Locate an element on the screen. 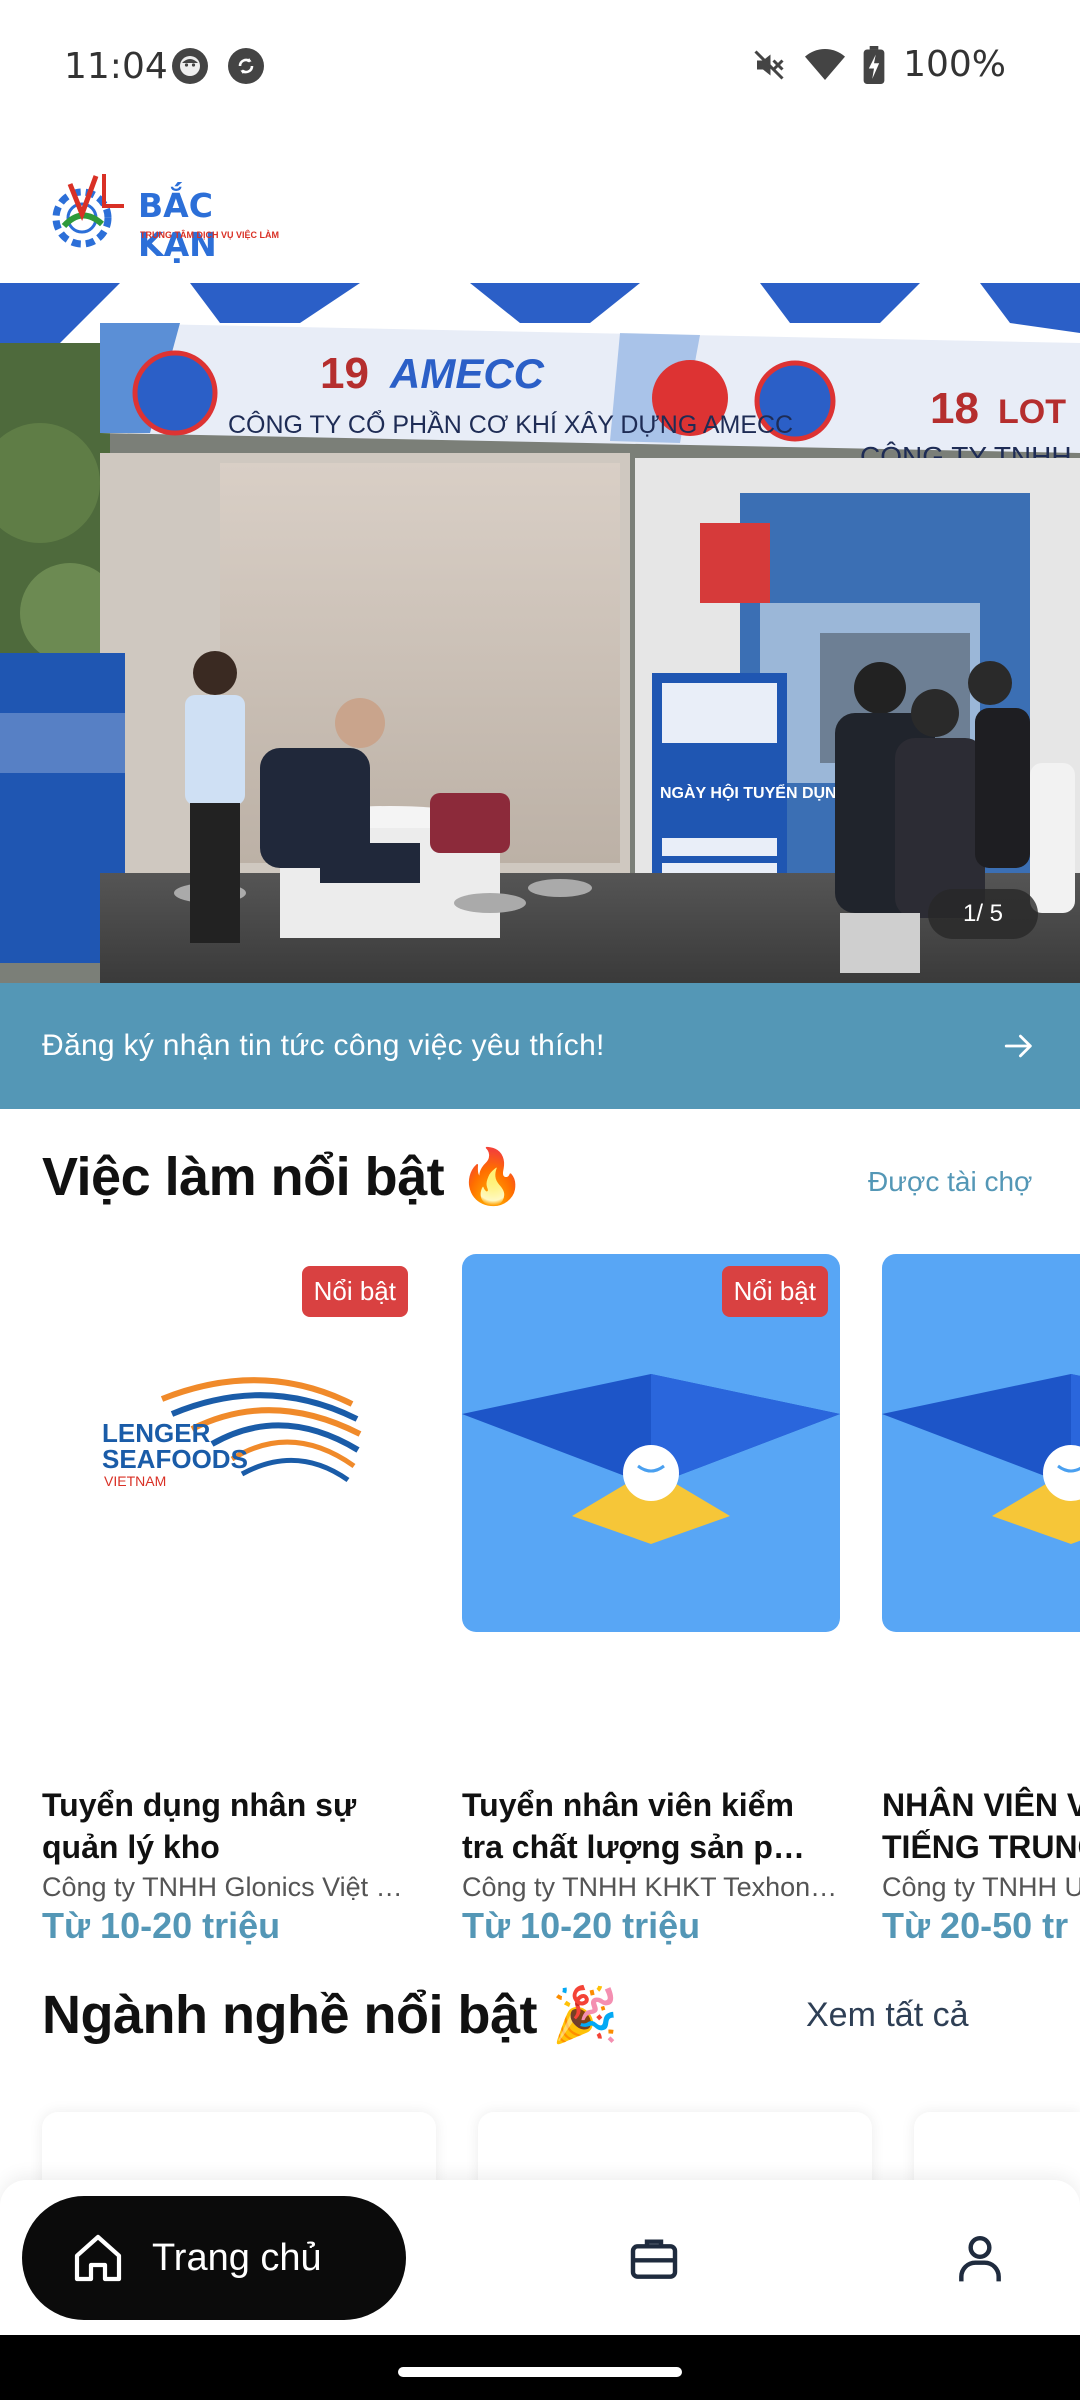 The image size is (1080, 2400). app-logo: BẮC KẠN TRUNG TÂM DỊCH VỤ VIỆC LÀM is located at coordinates (161, 213).